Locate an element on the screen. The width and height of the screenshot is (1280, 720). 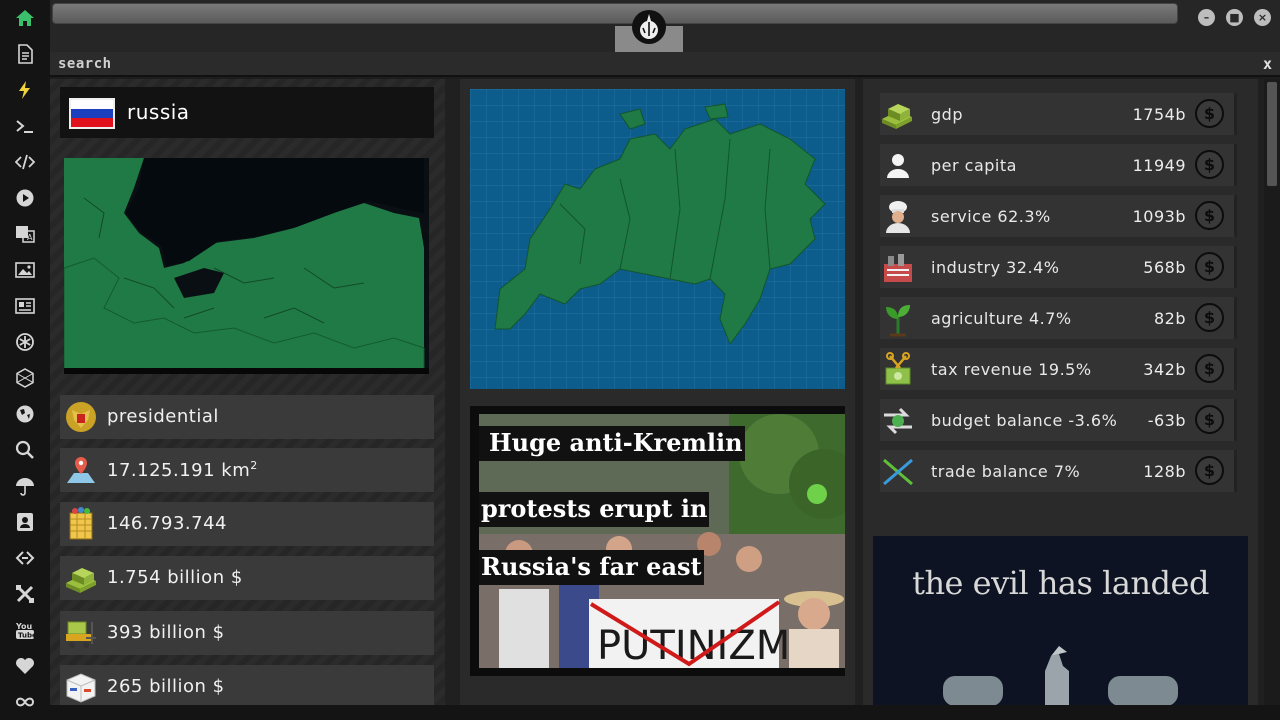
svg-text: Tube is located at coordinates (26, 636).